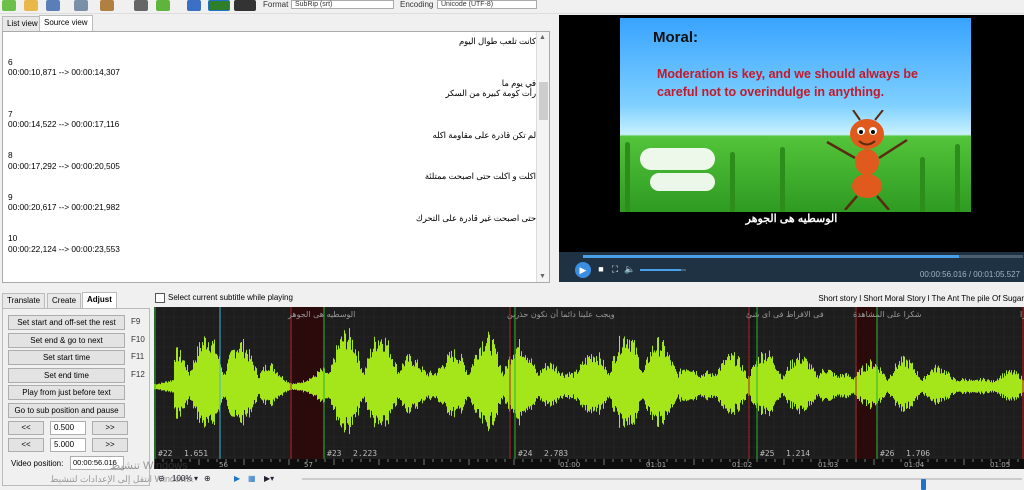 Image resolution: width=1024 pixels, height=490 pixels. I want to click on shortcut-f11: F11, so click(138, 356).